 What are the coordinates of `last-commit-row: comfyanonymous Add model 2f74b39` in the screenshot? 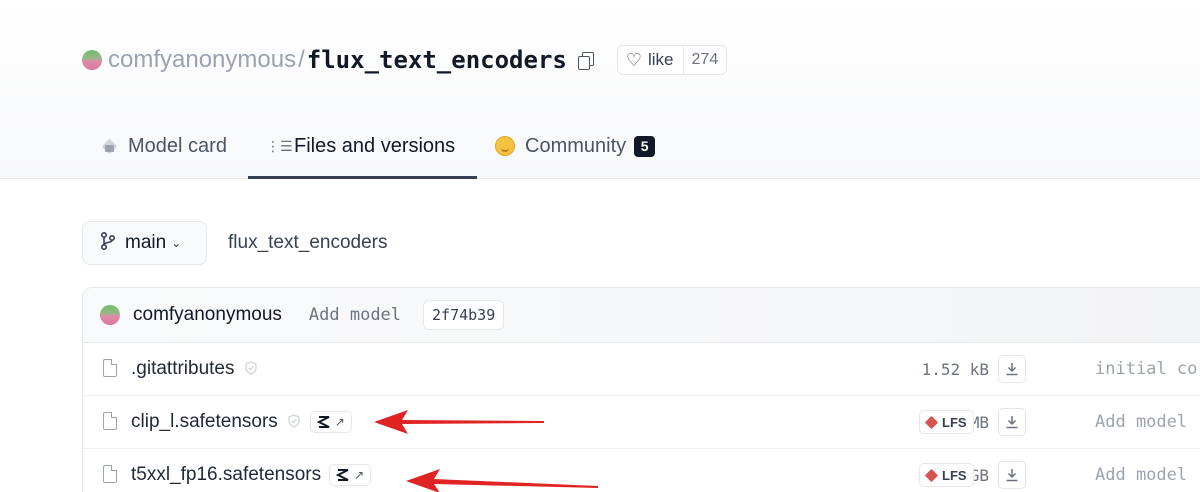 It's located at (641, 315).